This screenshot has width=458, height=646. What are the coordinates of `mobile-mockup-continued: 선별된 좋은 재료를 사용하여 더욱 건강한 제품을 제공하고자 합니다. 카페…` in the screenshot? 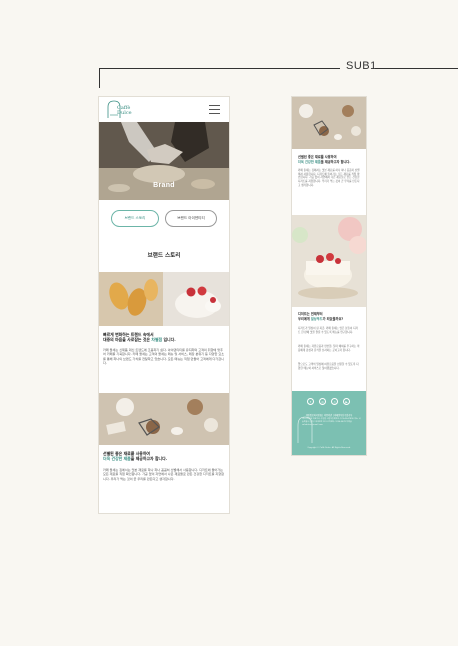 It's located at (329, 276).